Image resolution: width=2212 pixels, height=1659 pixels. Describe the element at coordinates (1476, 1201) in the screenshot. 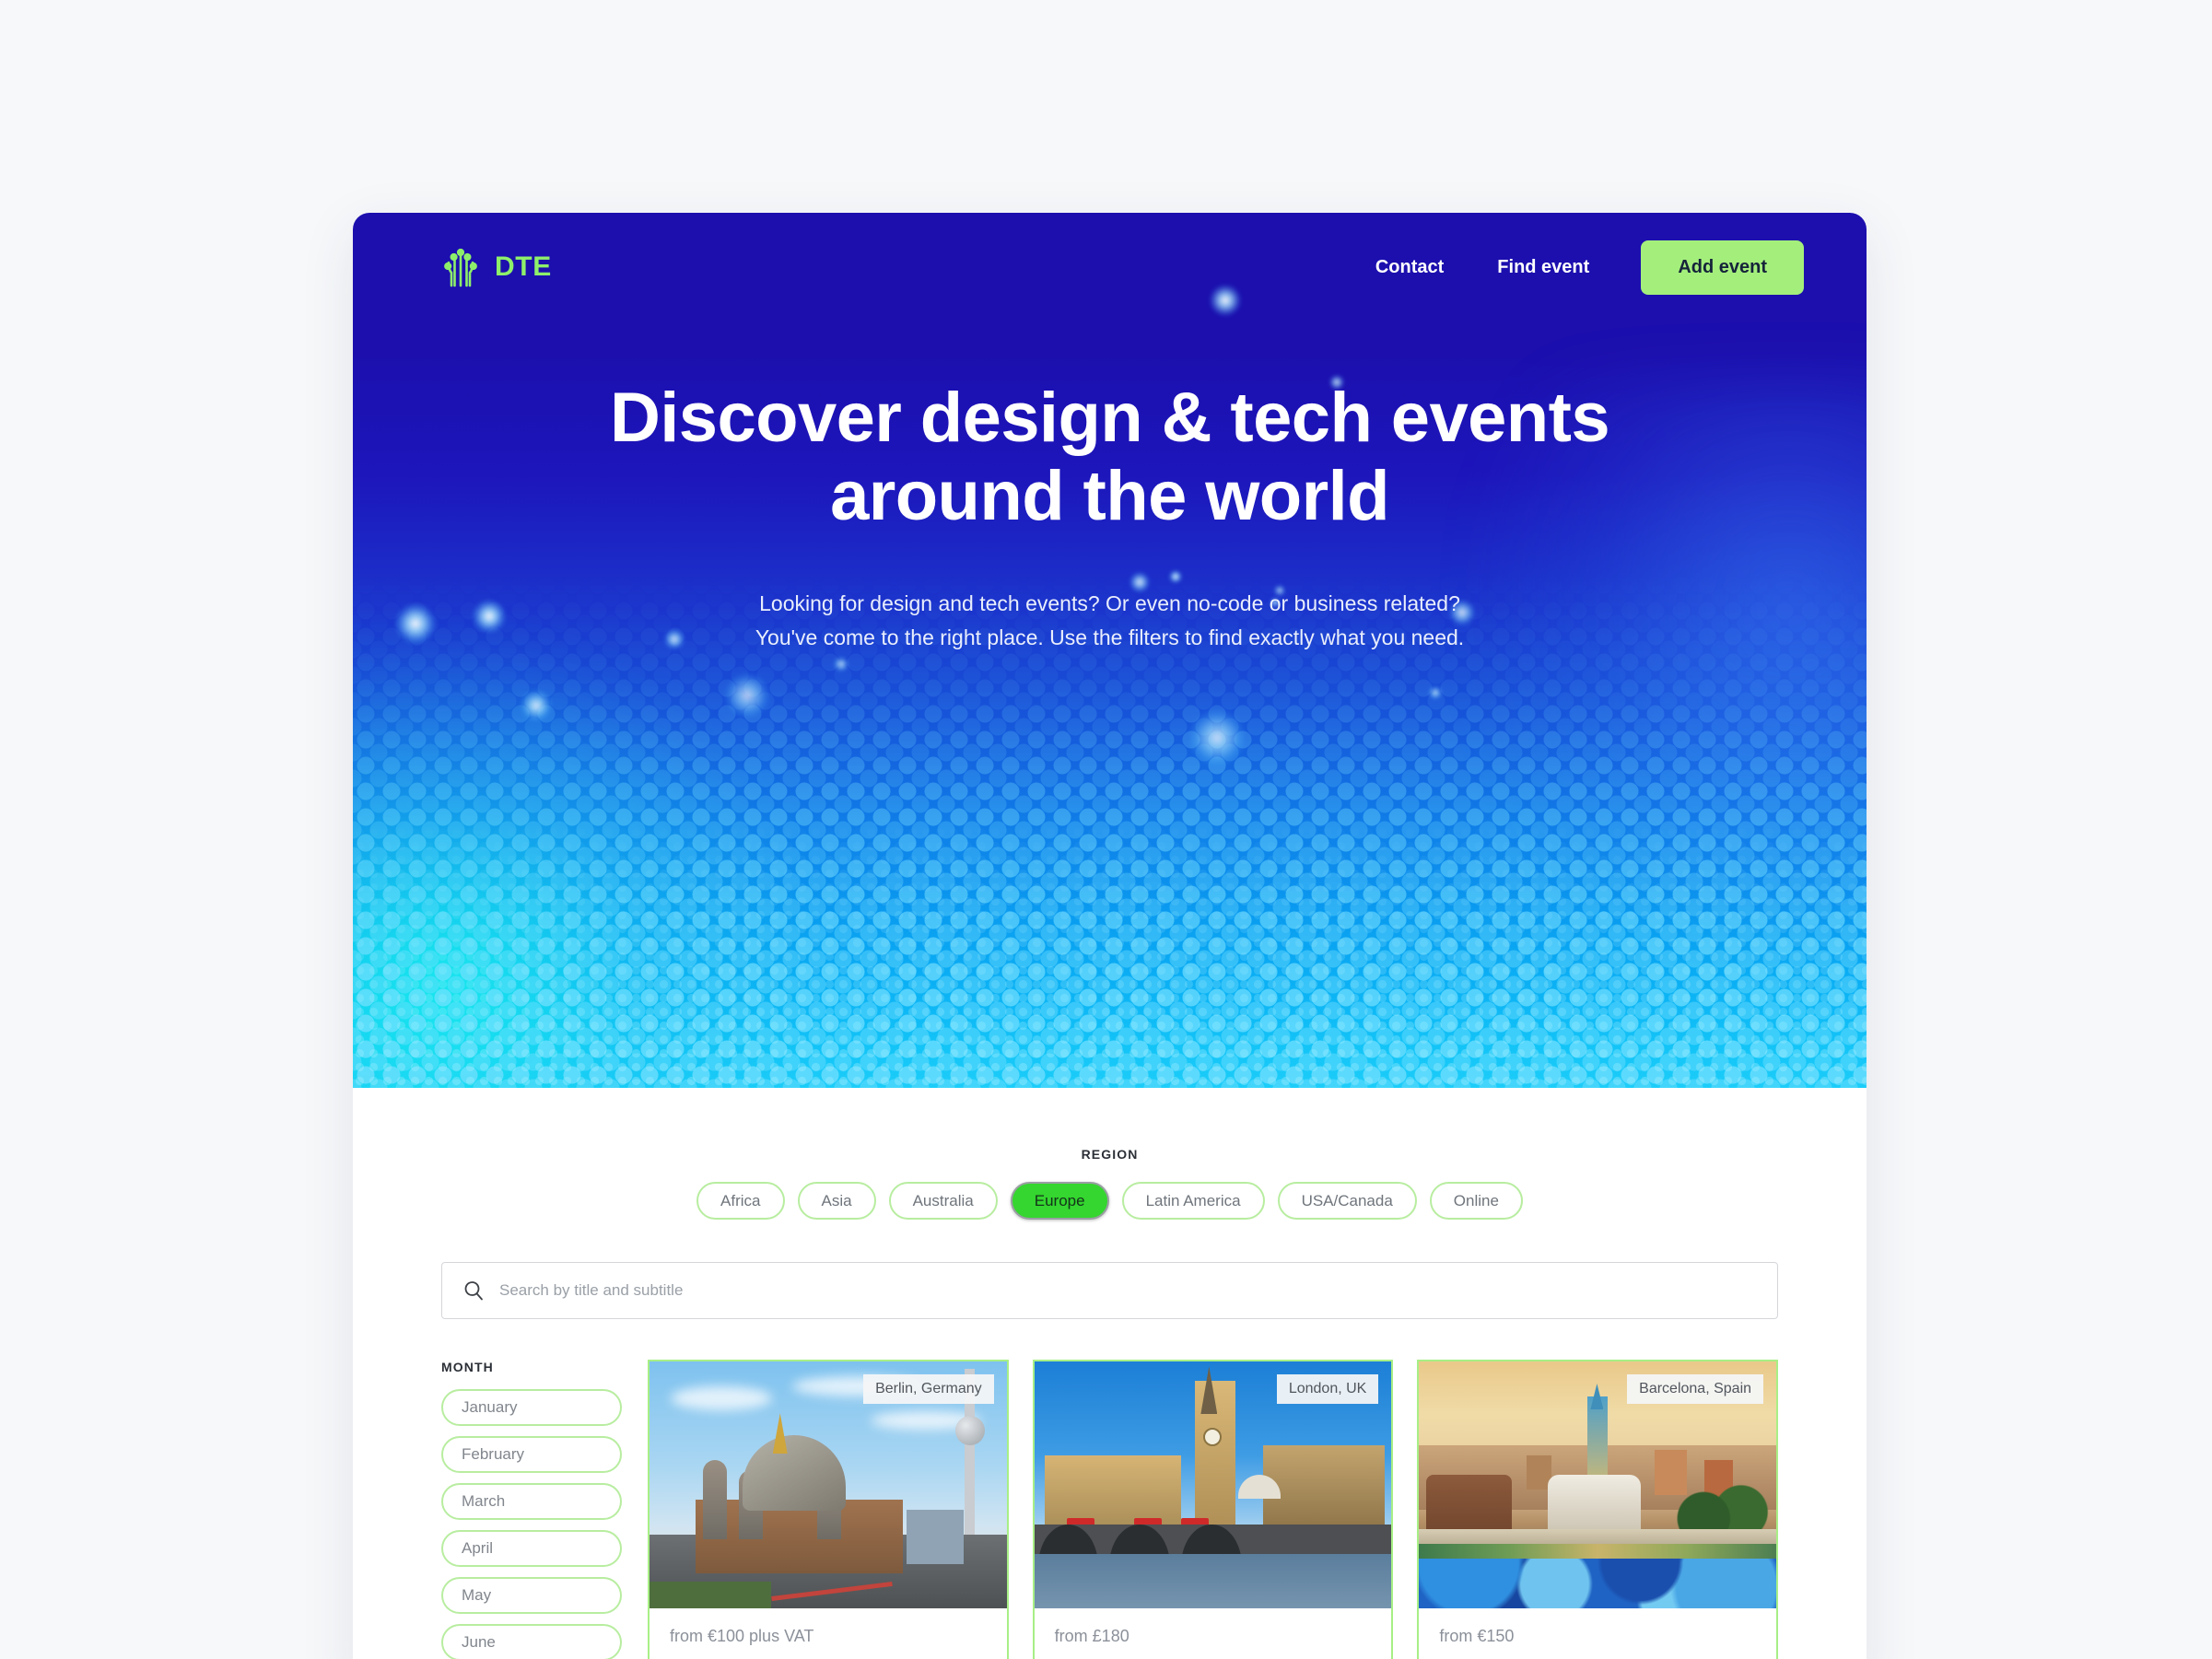

I see `region-chip-online: Online` at that location.